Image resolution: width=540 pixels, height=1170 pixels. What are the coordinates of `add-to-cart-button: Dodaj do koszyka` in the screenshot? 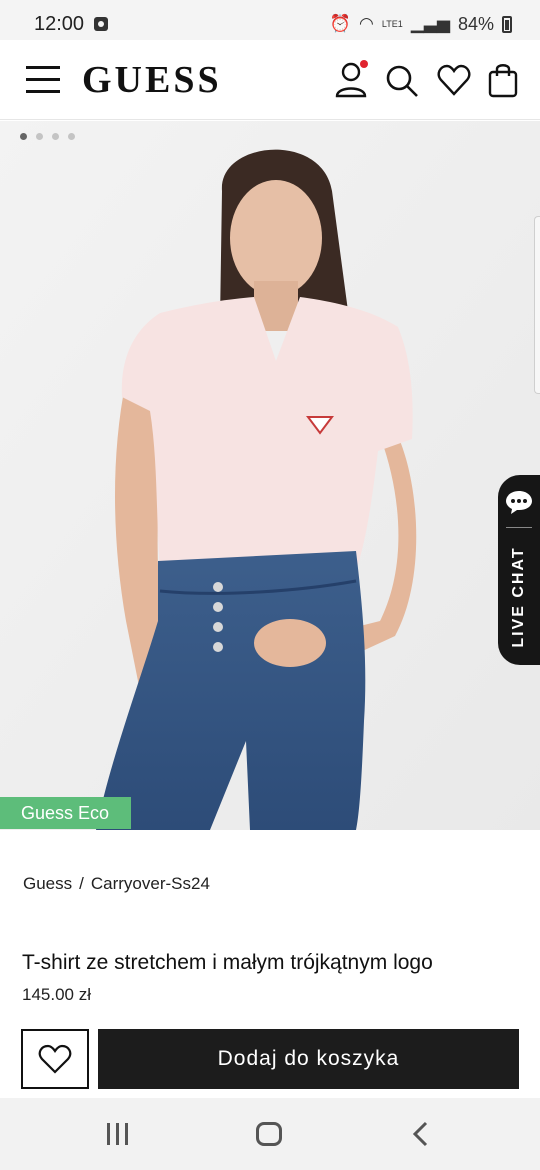 It's located at (308, 1059).